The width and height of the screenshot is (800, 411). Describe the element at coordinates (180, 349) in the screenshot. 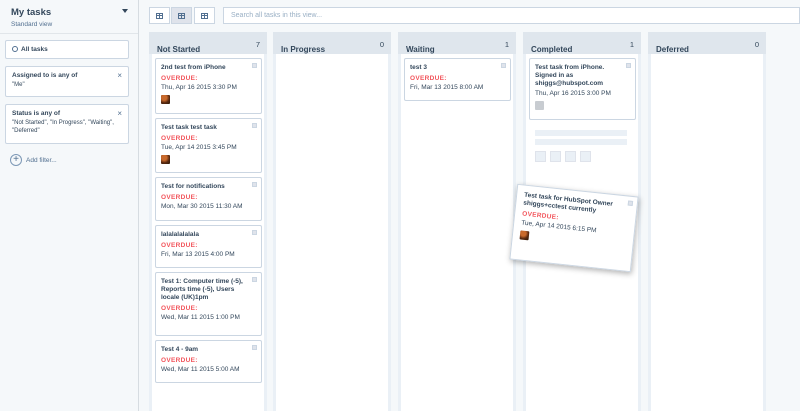

I see `task-title: Test 4 - 9am` at that location.